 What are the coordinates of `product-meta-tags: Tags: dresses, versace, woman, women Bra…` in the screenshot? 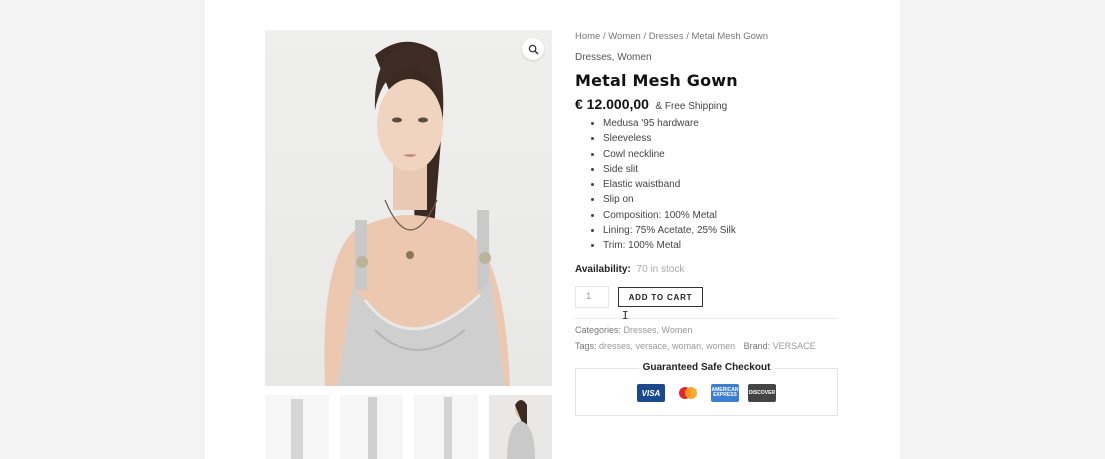 It's located at (695, 346).